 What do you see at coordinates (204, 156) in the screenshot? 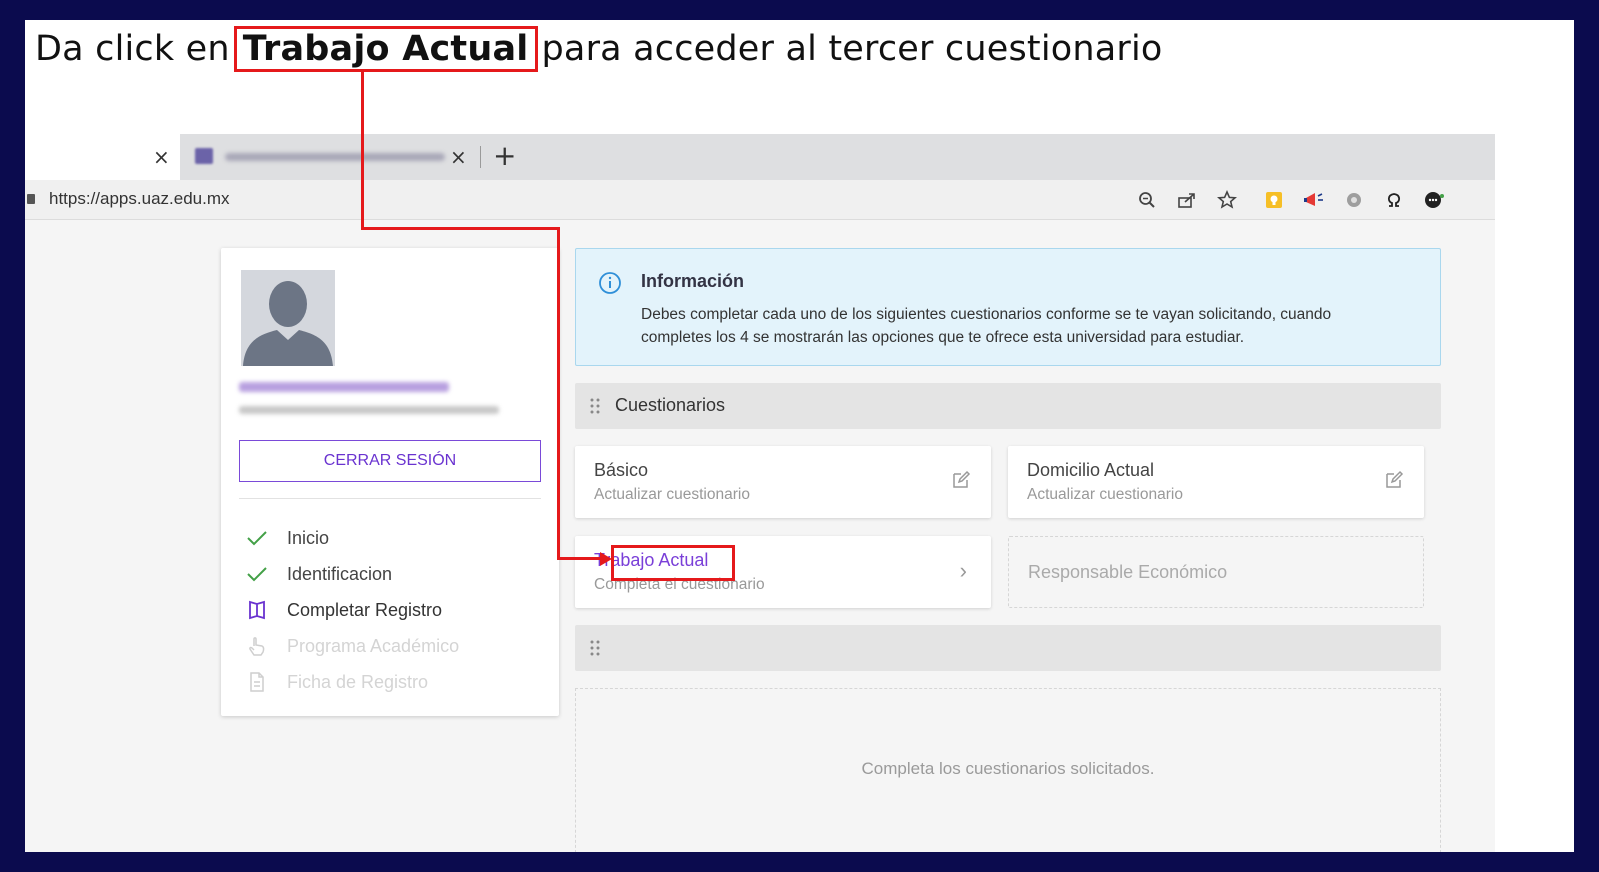
I see `tab-favicon-icon` at bounding box center [204, 156].